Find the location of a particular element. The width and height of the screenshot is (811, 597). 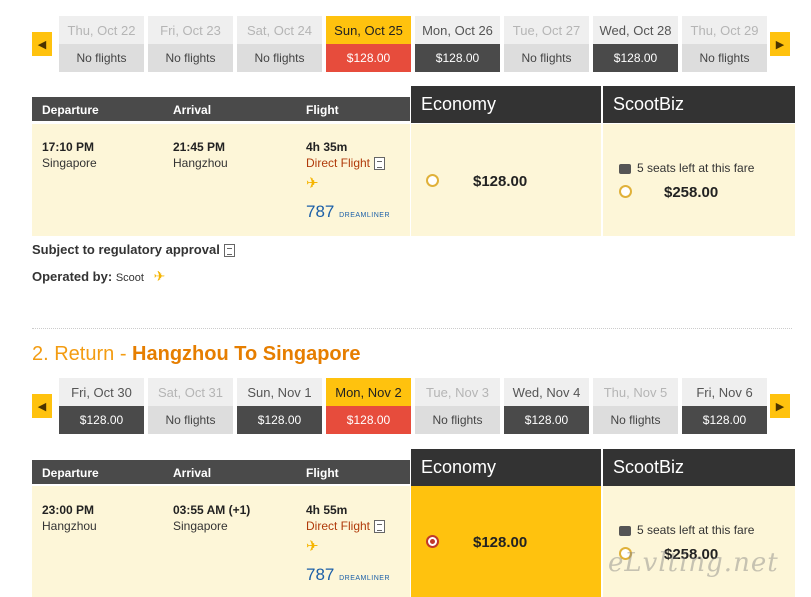

regulatory-note: Subject to regulatory approval is located at coordinates (133, 250).